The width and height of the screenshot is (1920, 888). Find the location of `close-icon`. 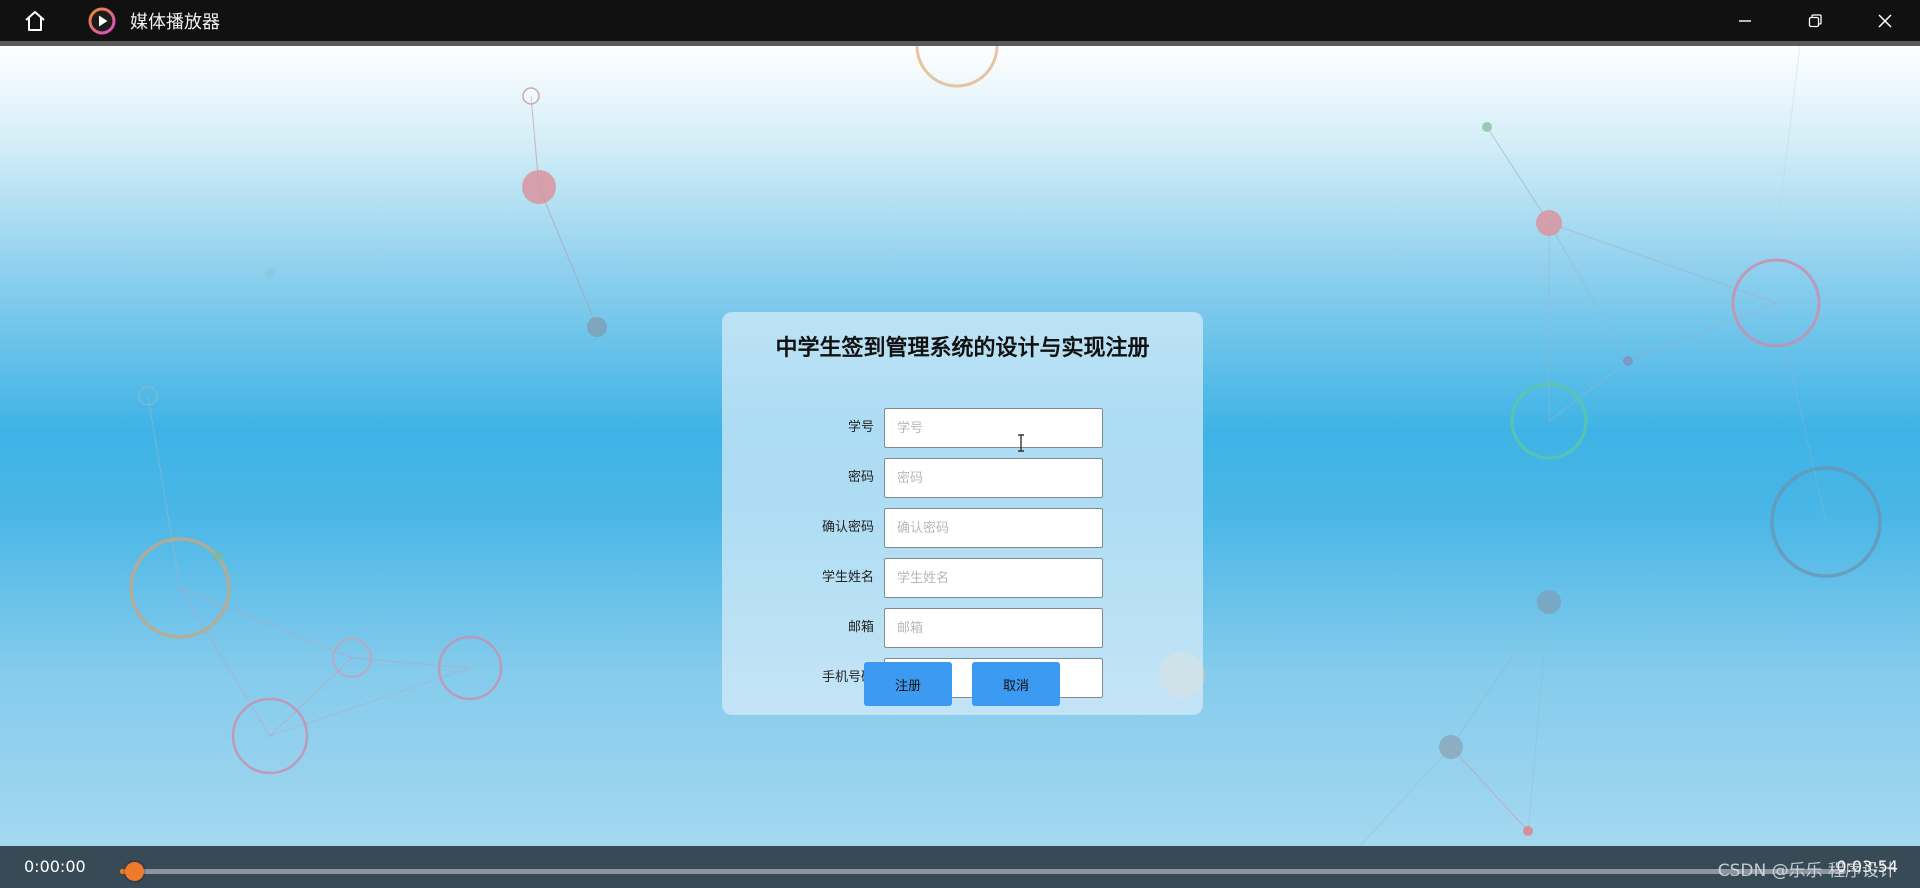

close-icon is located at coordinates (1885, 20).